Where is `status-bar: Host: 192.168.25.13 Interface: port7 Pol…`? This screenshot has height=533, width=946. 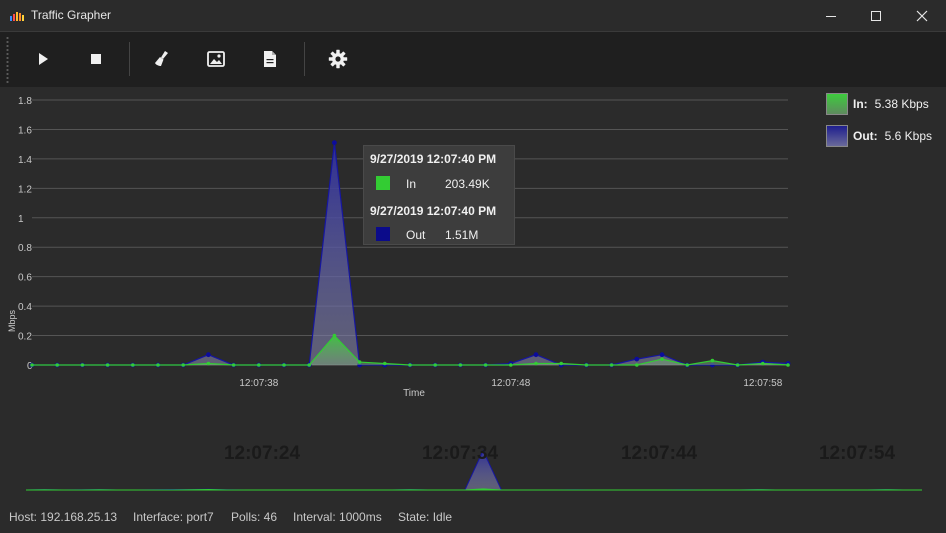 status-bar: Host: 192.168.25.13 Interface: port7 Pol… is located at coordinates (473, 516).